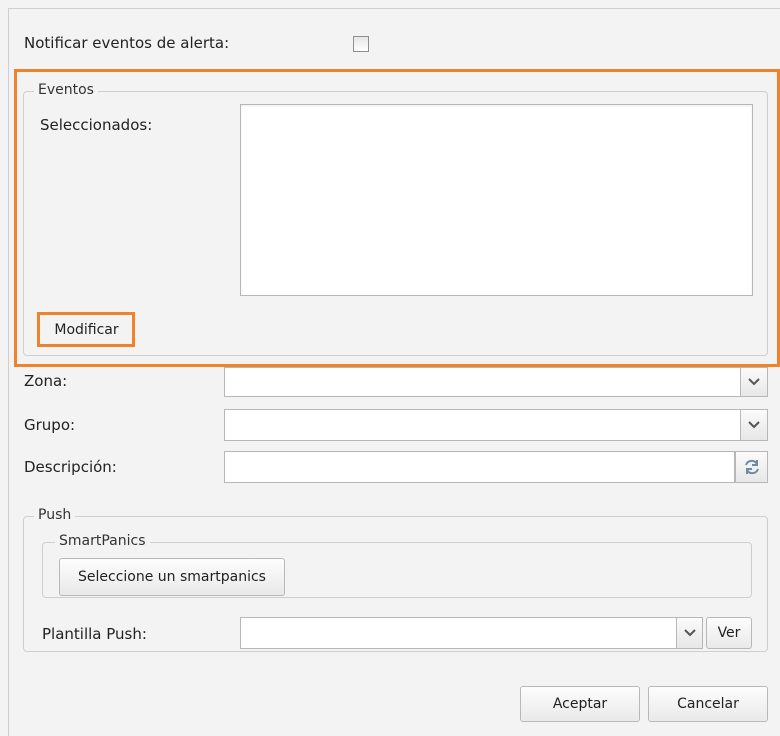 The width and height of the screenshot is (780, 736). I want to click on select-smartpanics-label: Seleccione un smartpanics, so click(172, 577).